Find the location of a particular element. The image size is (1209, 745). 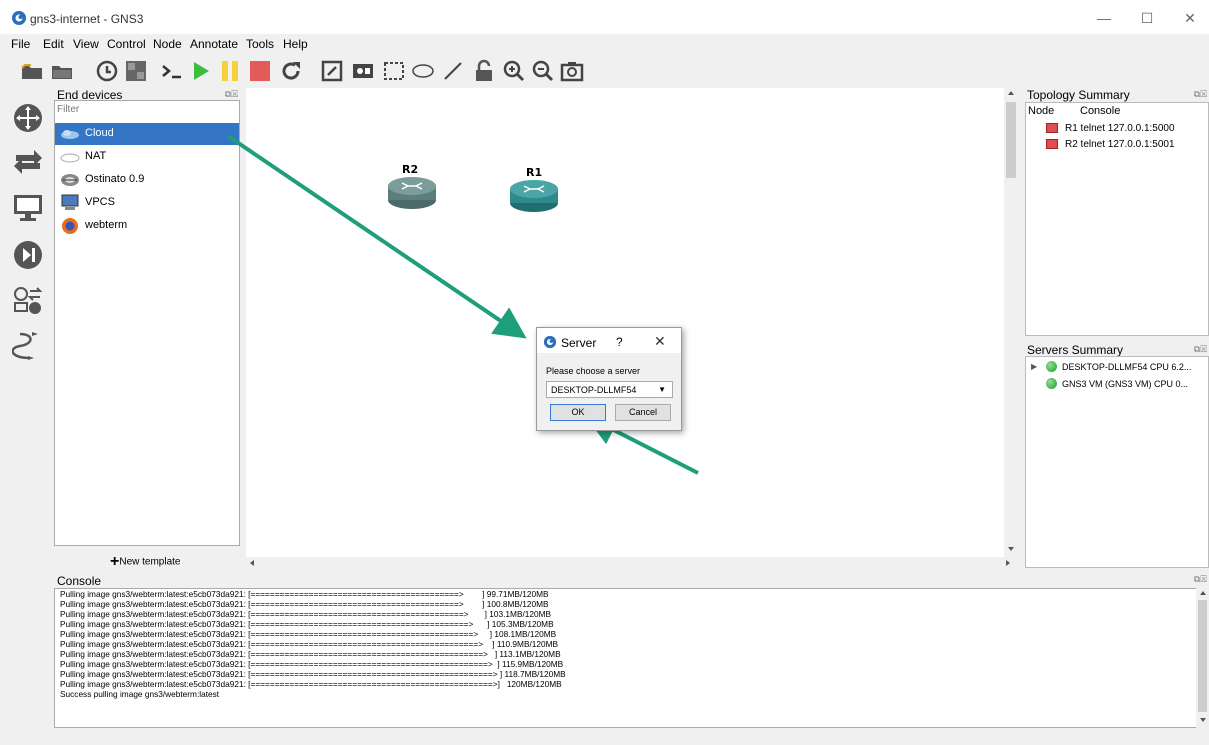

ok-button: OK is located at coordinates (578, 412).